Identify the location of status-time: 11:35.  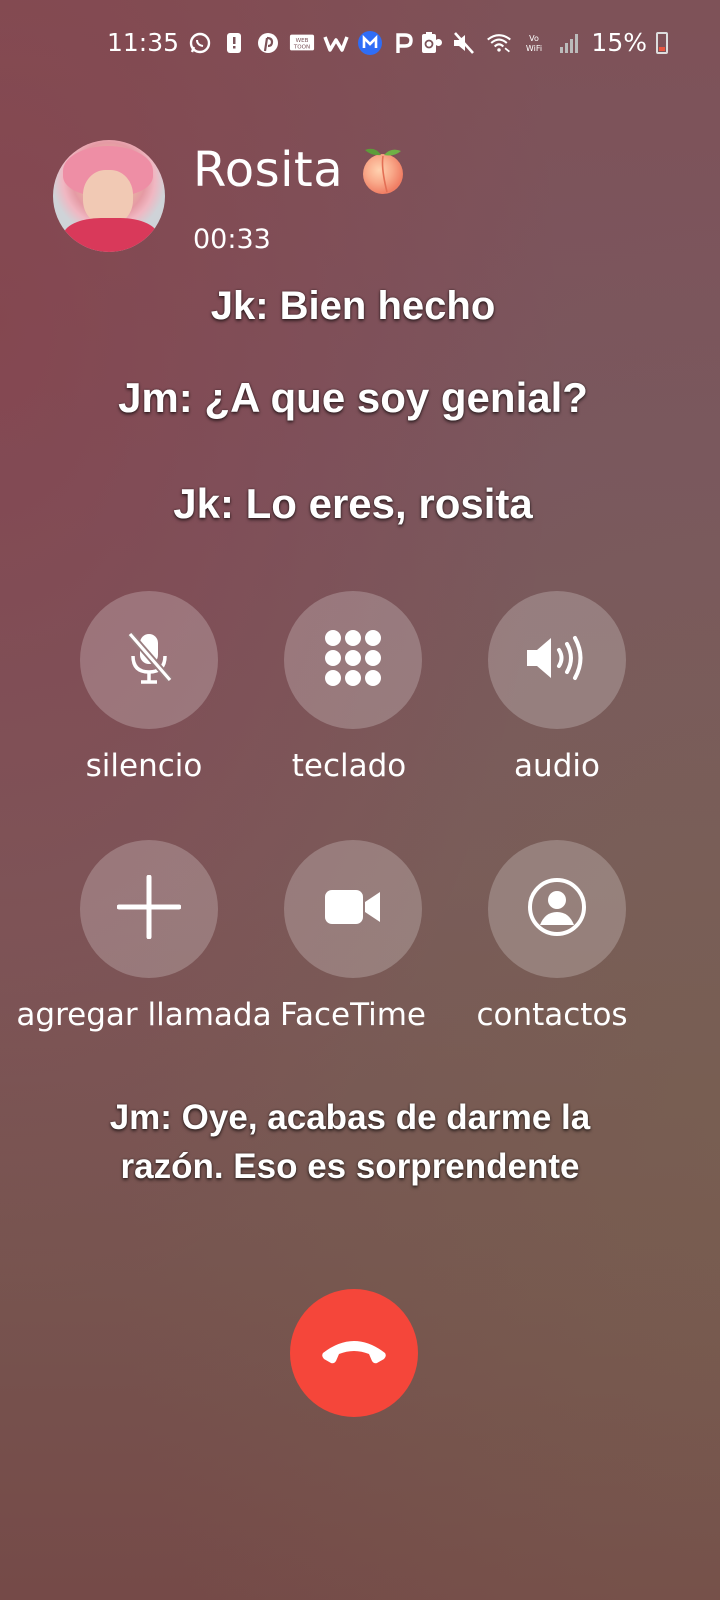
(143, 42).